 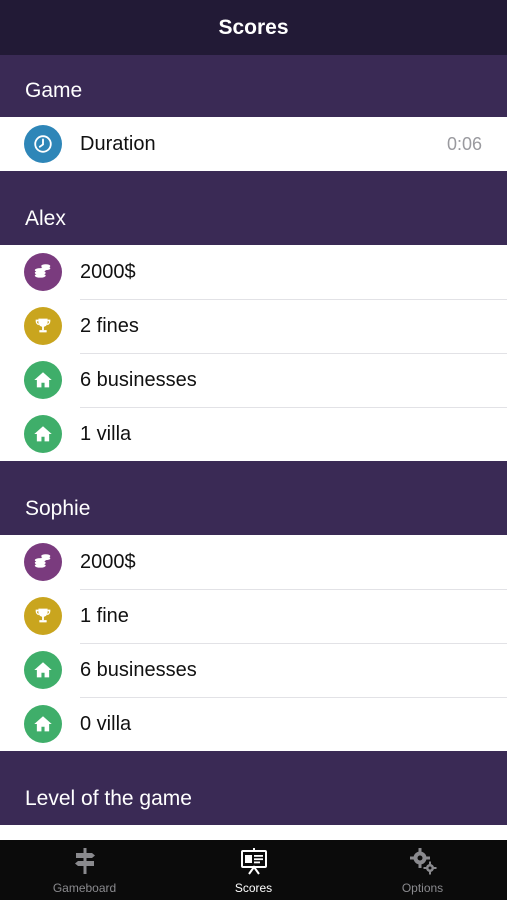 What do you see at coordinates (464, 143) in the screenshot?
I see `duration-value: 0:06` at bounding box center [464, 143].